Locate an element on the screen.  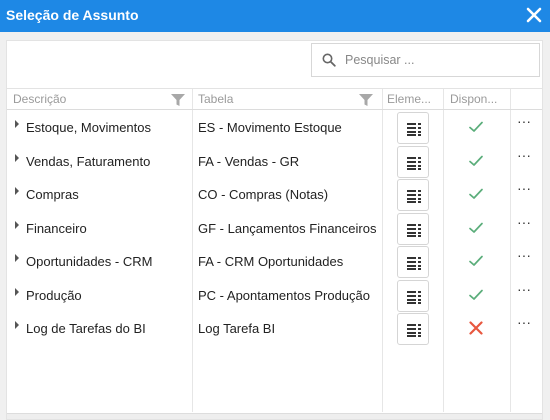
row-tabela: Log Tarefa BI is located at coordinates (237, 328).